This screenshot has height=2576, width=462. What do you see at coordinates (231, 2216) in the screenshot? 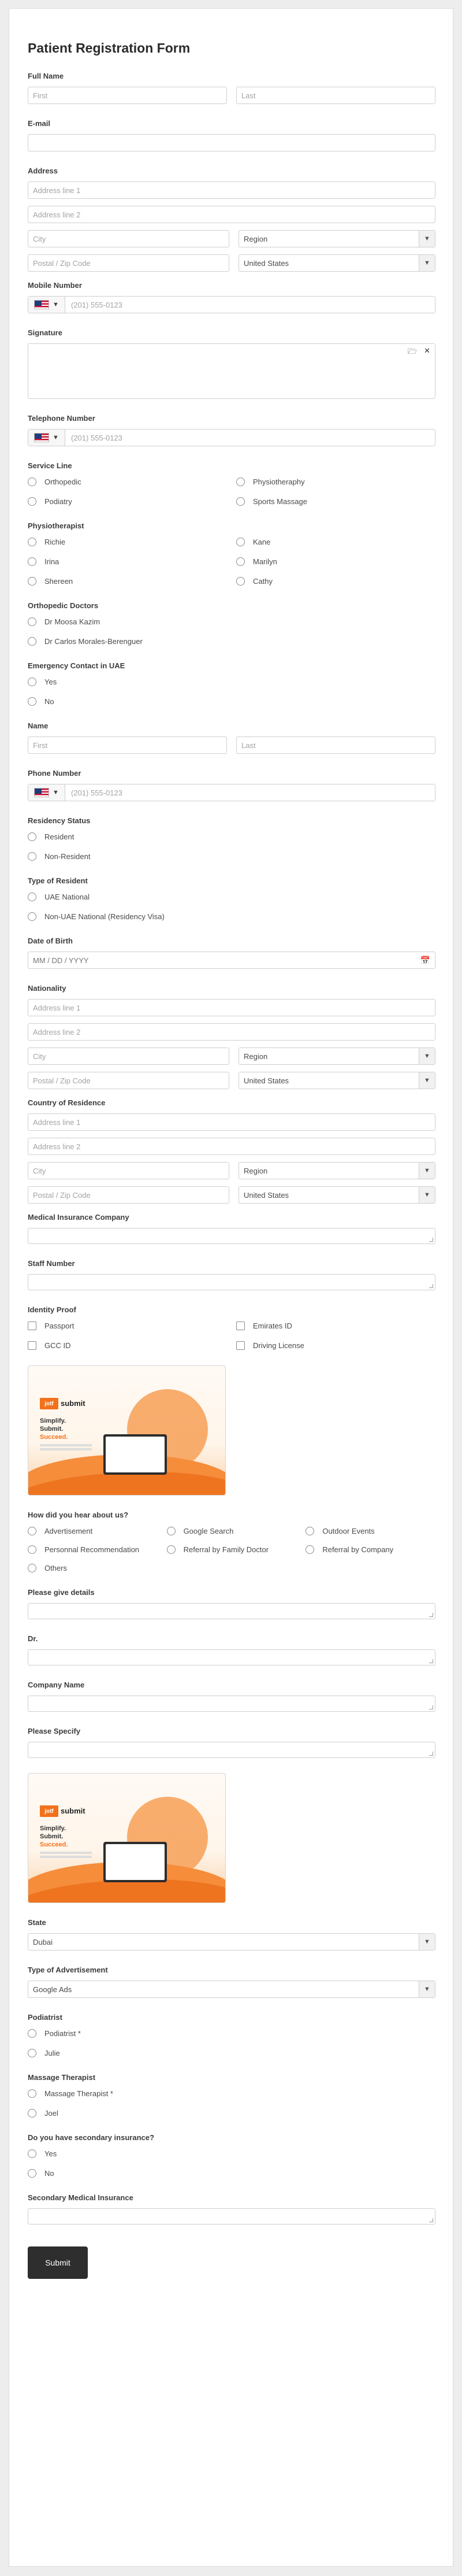
I see `secondary-company-textarea` at bounding box center [231, 2216].